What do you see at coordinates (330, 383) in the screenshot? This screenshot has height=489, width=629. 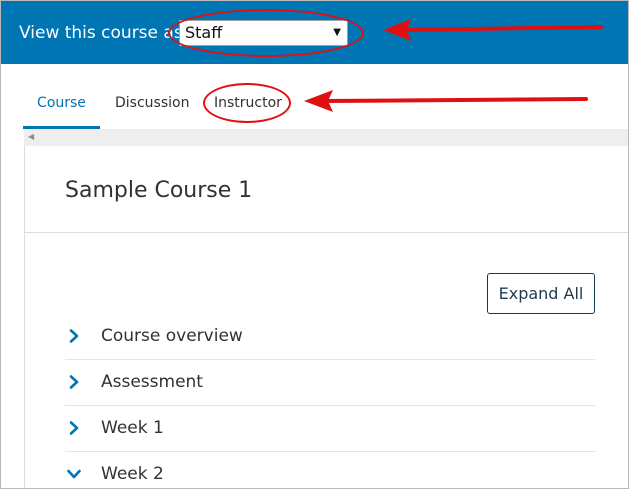 I see `section-item-assessment: Assessment` at bounding box center [330, 383].